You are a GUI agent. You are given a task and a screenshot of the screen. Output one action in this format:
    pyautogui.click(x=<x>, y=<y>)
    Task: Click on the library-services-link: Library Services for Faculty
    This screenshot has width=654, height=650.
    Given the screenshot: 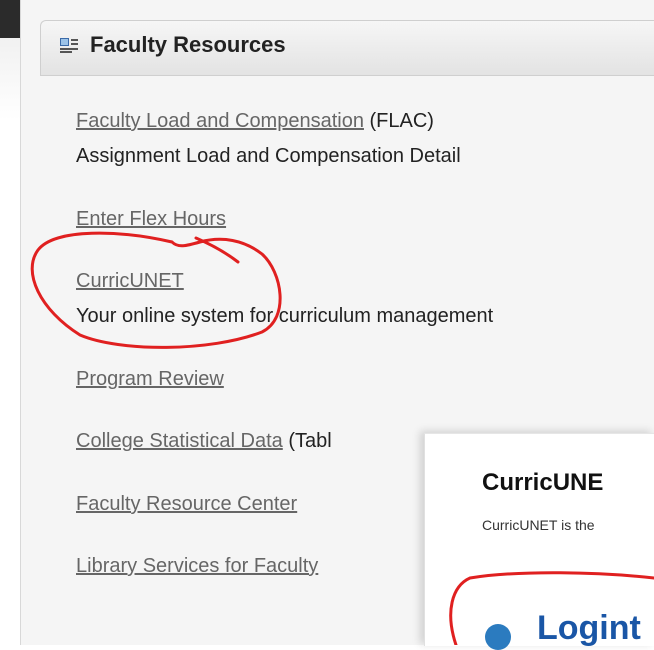 What is the action you would take?
    pyautogui.click(x=197, y=566)
    